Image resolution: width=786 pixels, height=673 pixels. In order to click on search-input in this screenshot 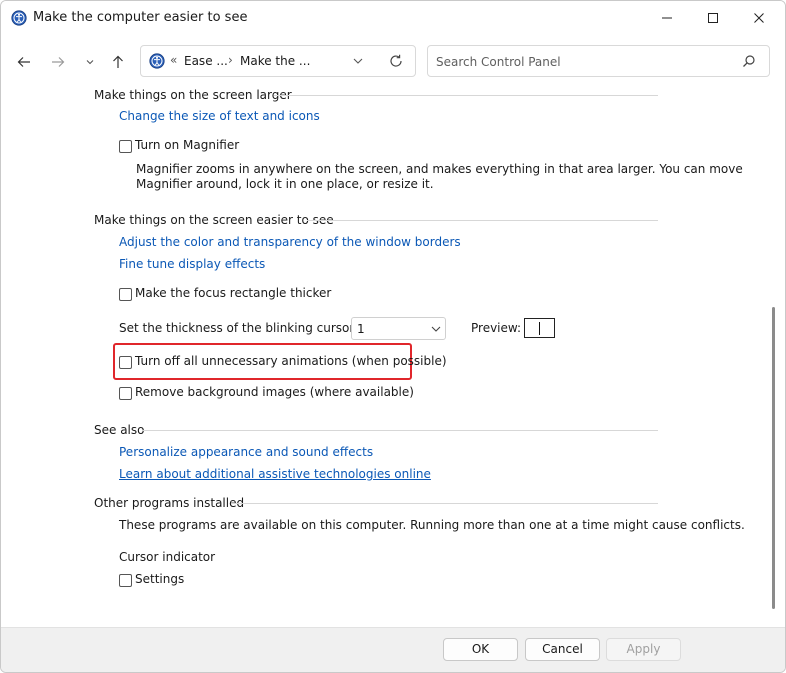, I will do `click(586, 62)`.